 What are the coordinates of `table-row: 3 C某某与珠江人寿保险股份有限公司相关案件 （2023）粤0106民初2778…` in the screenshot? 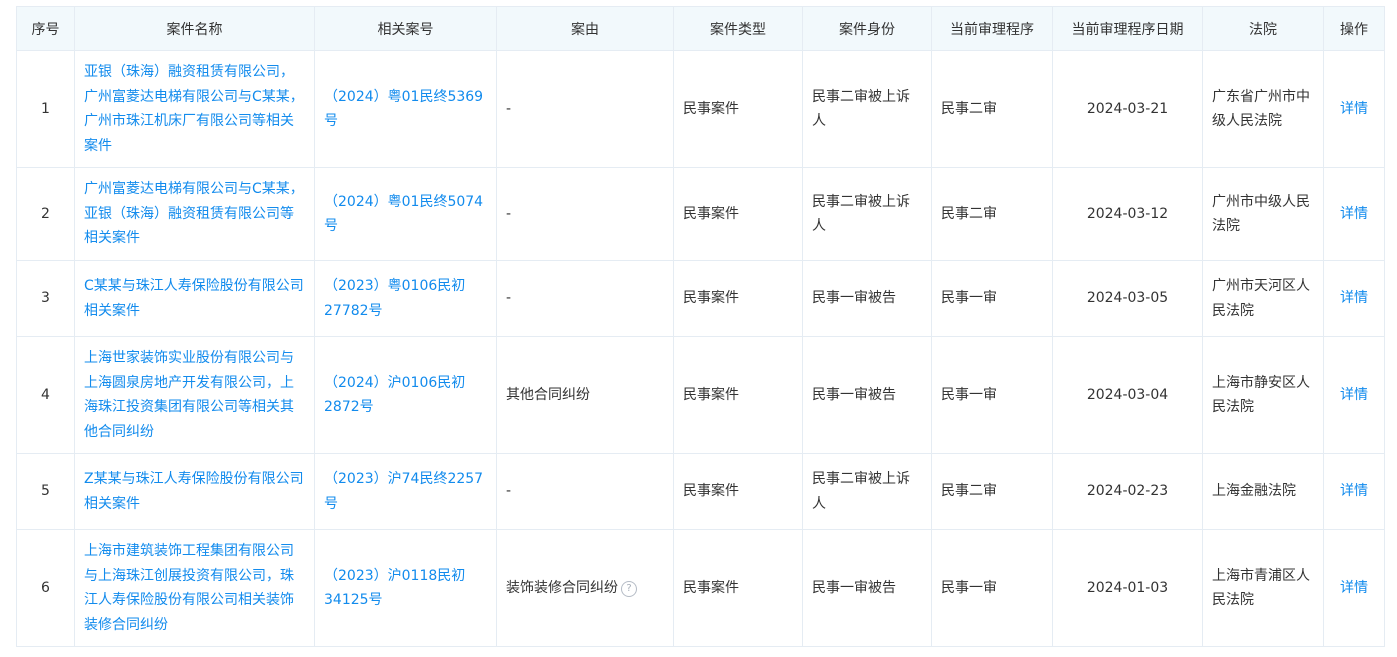 It's located at (700, 298).